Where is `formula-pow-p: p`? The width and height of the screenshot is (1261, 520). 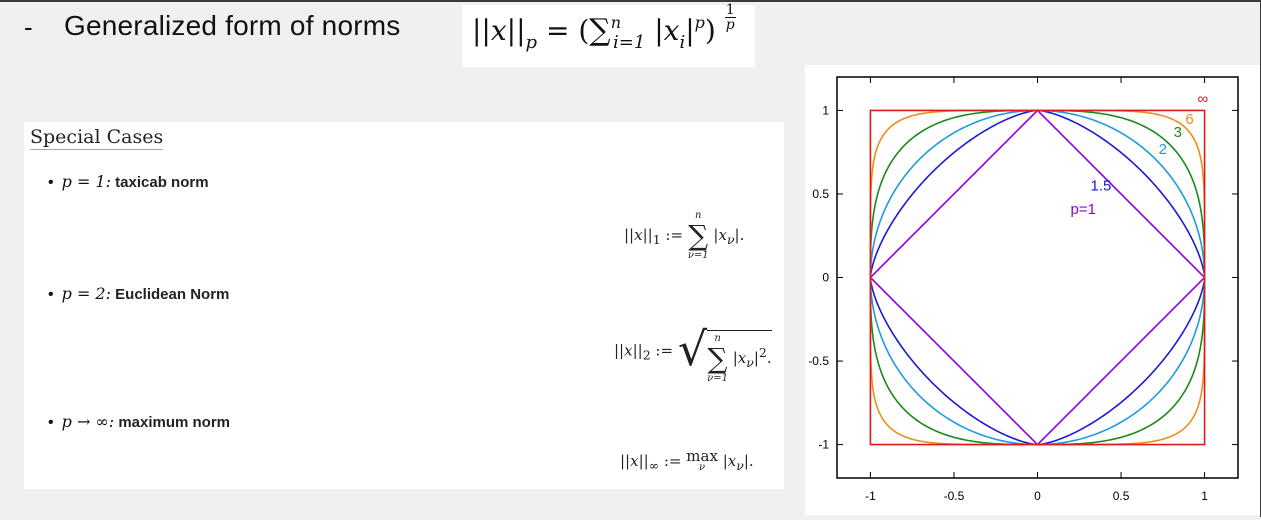 formula-pow-p: p is located at coordinates (699, 22).